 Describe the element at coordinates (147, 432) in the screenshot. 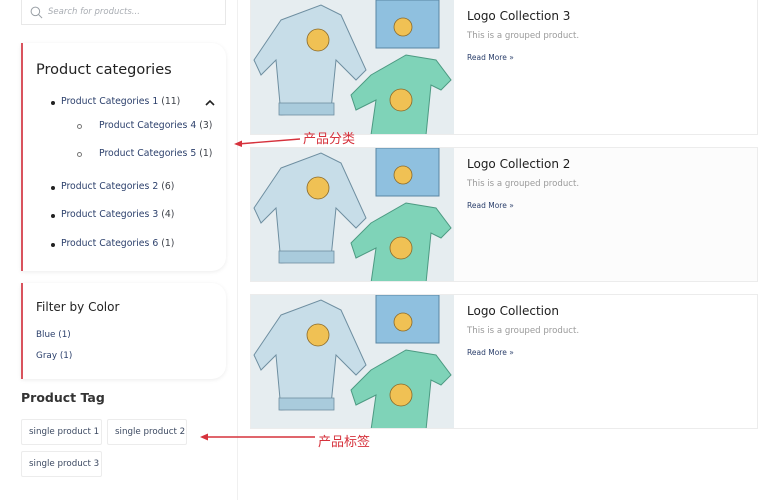

I see `tag-link: single product 2` at that location.